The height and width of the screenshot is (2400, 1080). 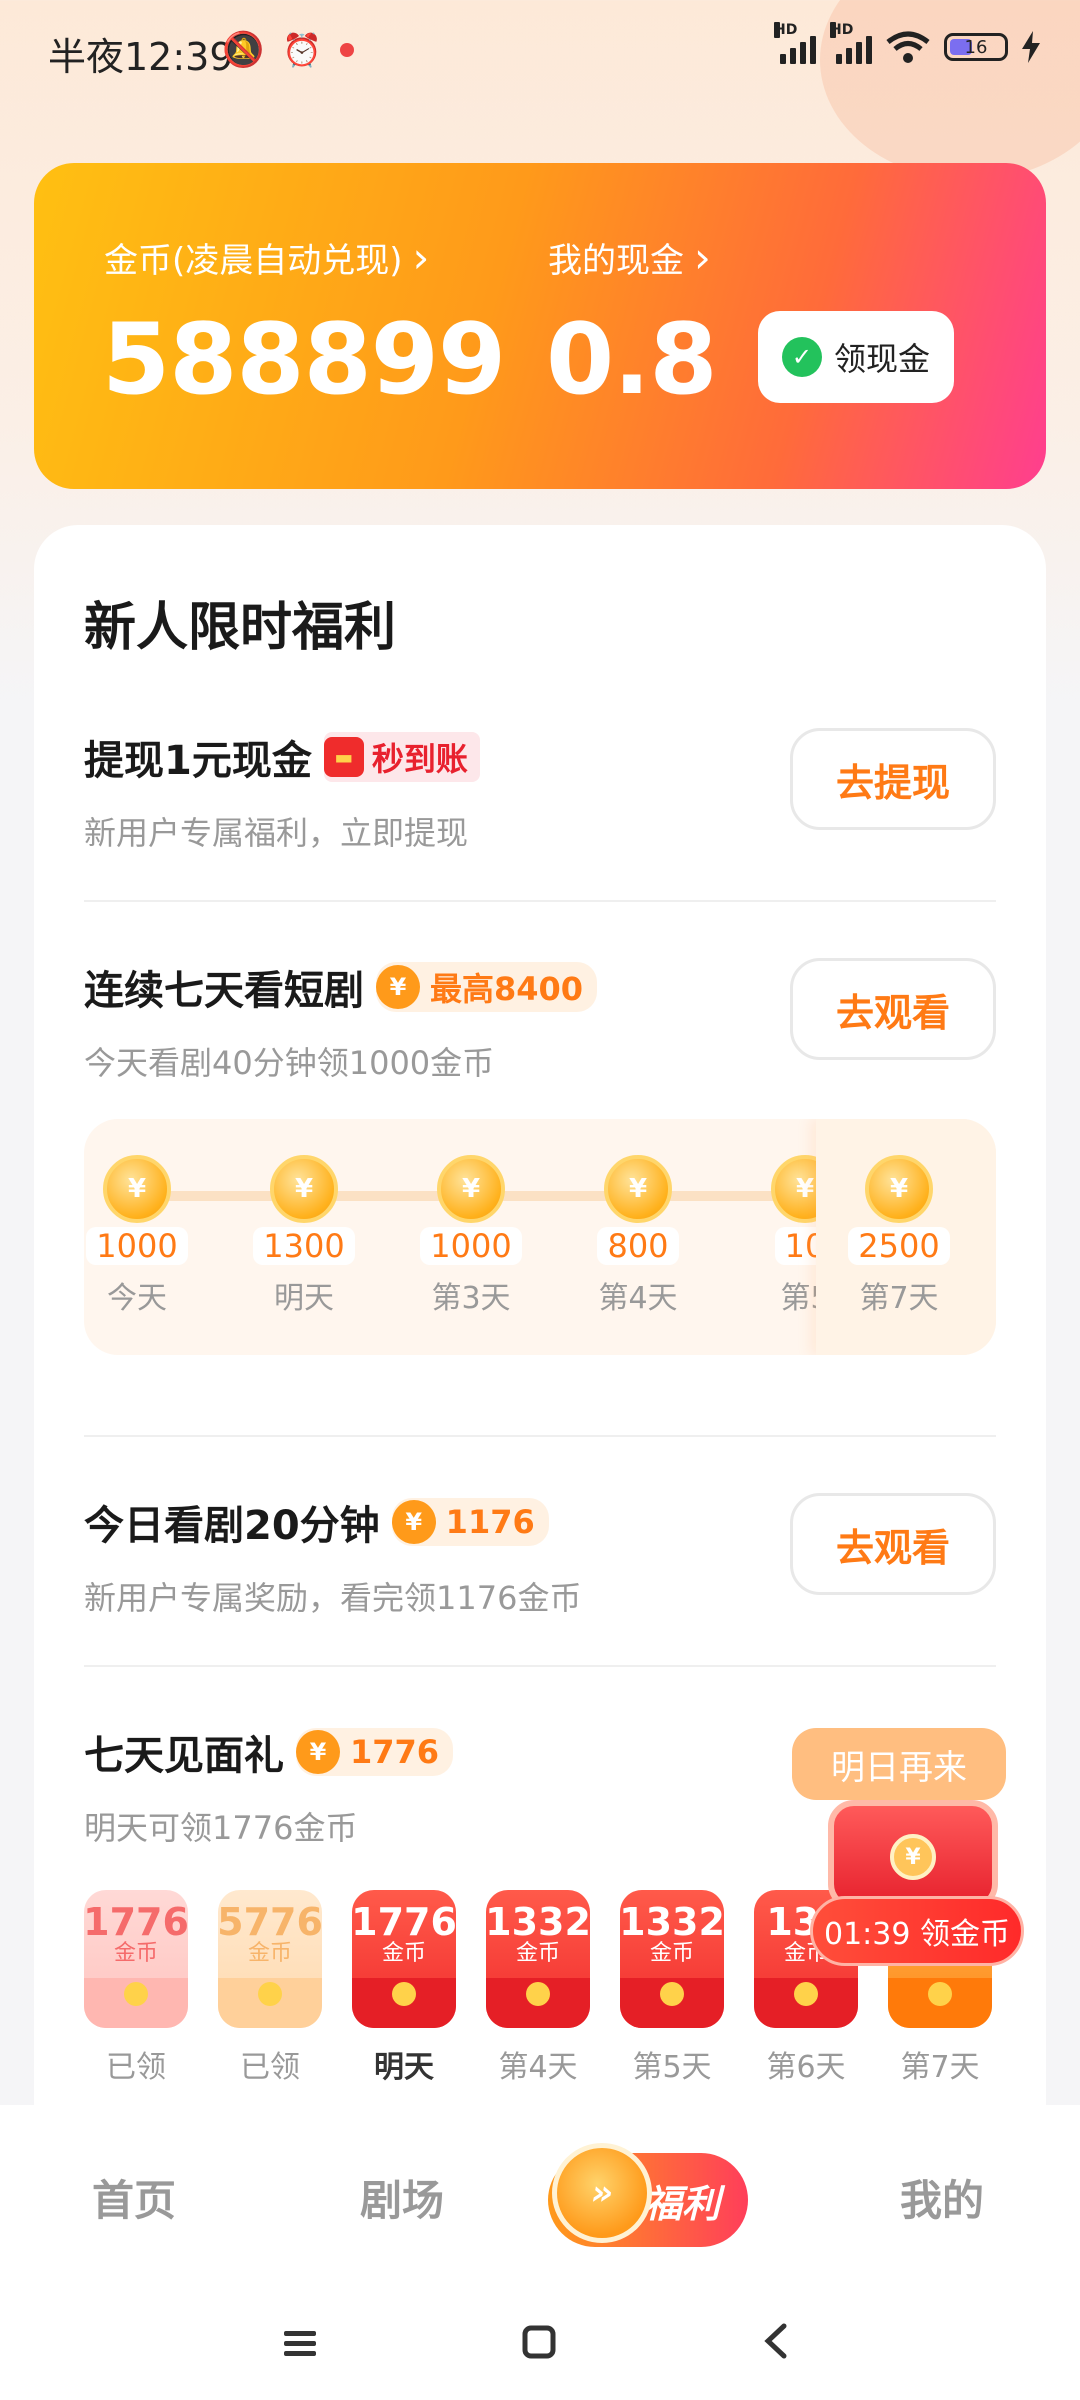 I want to click on reward-tag: ¥ 1176, so click(x=470, y=1522).